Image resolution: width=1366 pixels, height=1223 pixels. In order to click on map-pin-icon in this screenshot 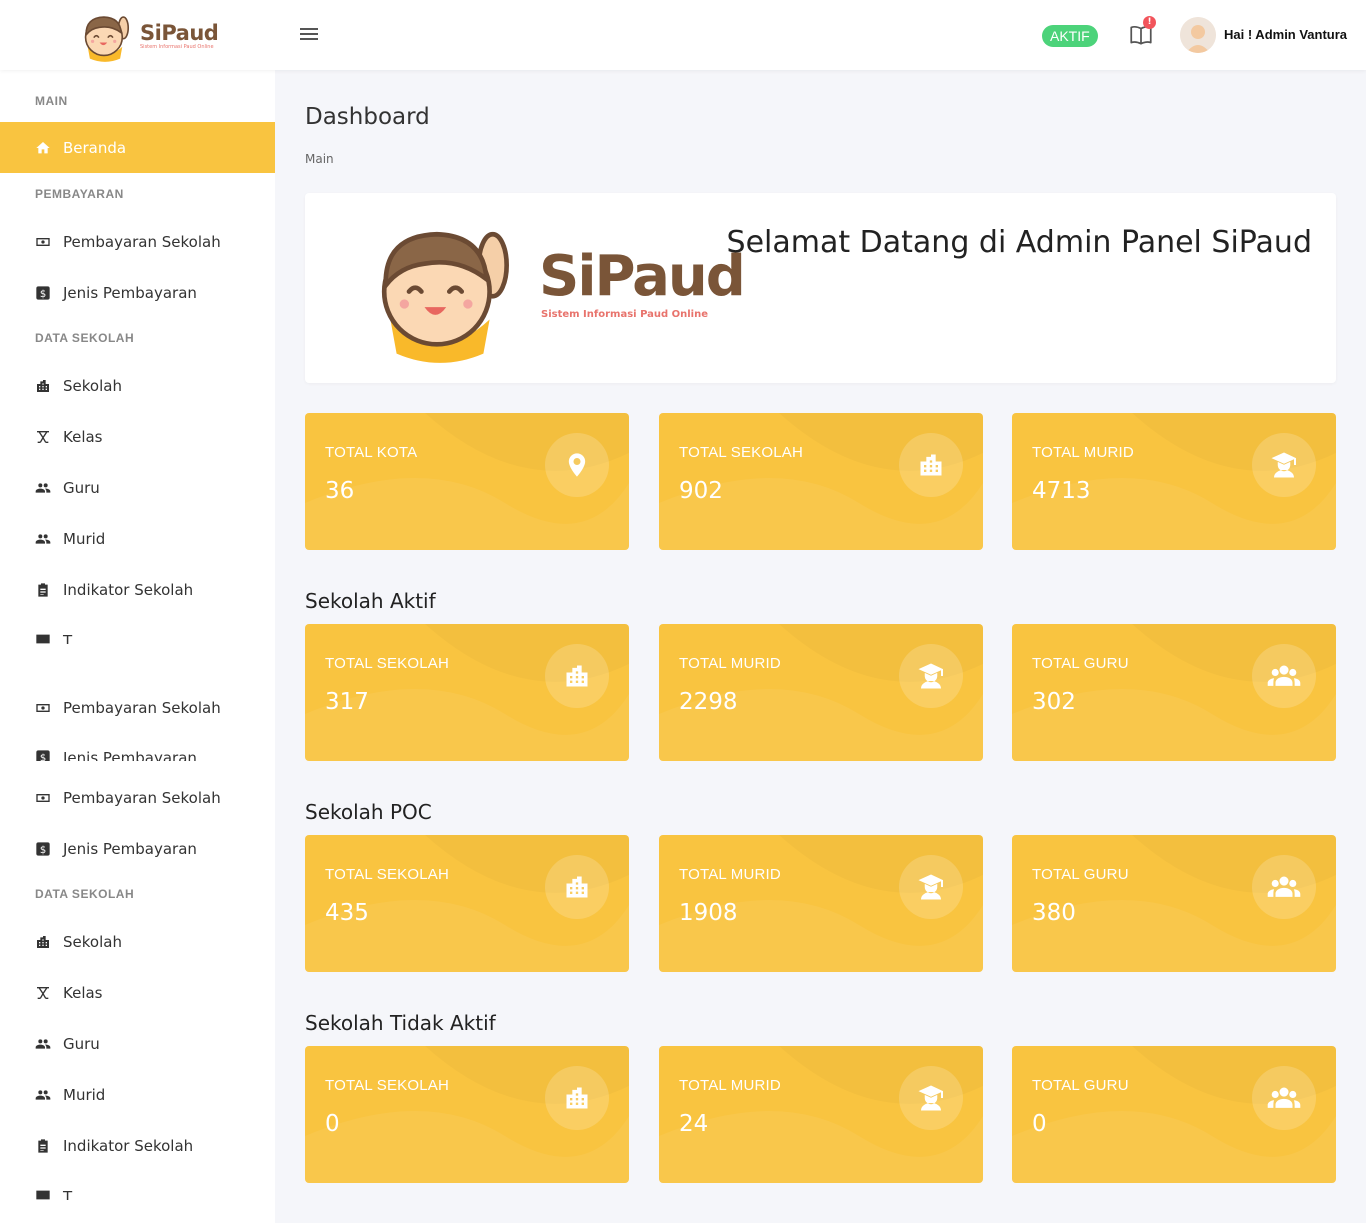, I will do `click(577, 465)`.